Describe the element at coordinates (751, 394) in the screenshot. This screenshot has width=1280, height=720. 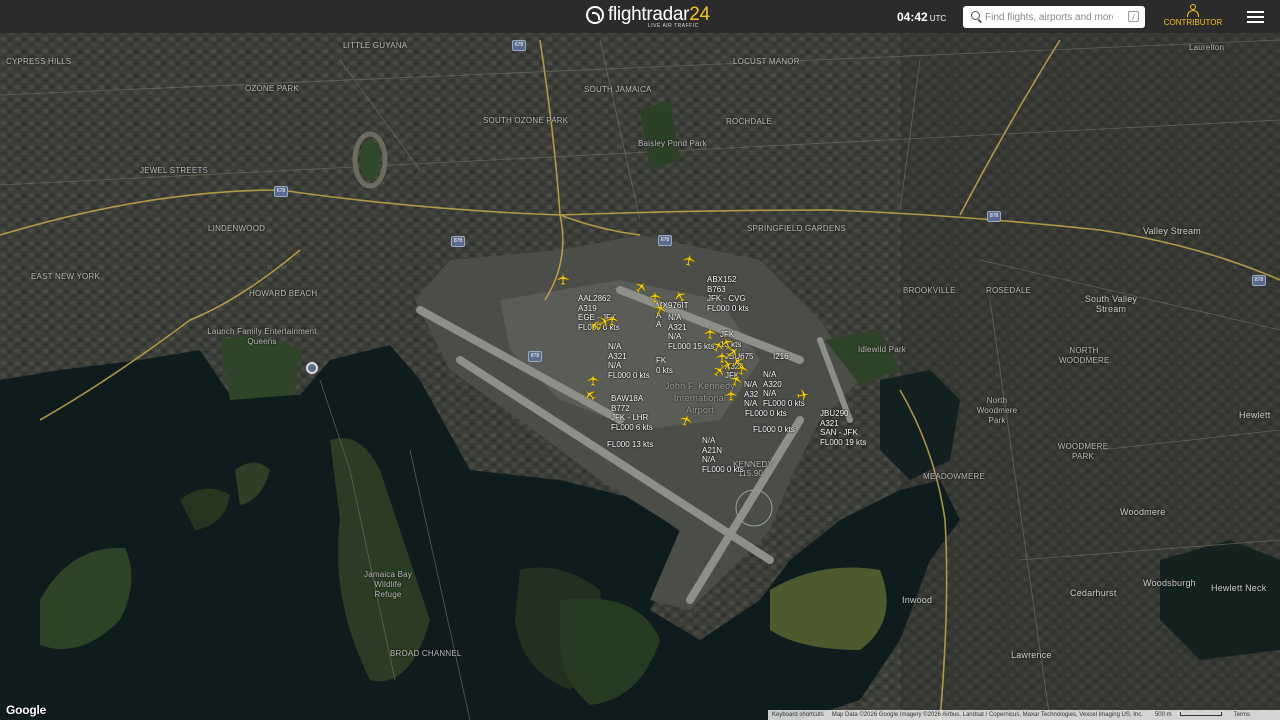
I see `flight-label: N/A A32 N/A` at that location.